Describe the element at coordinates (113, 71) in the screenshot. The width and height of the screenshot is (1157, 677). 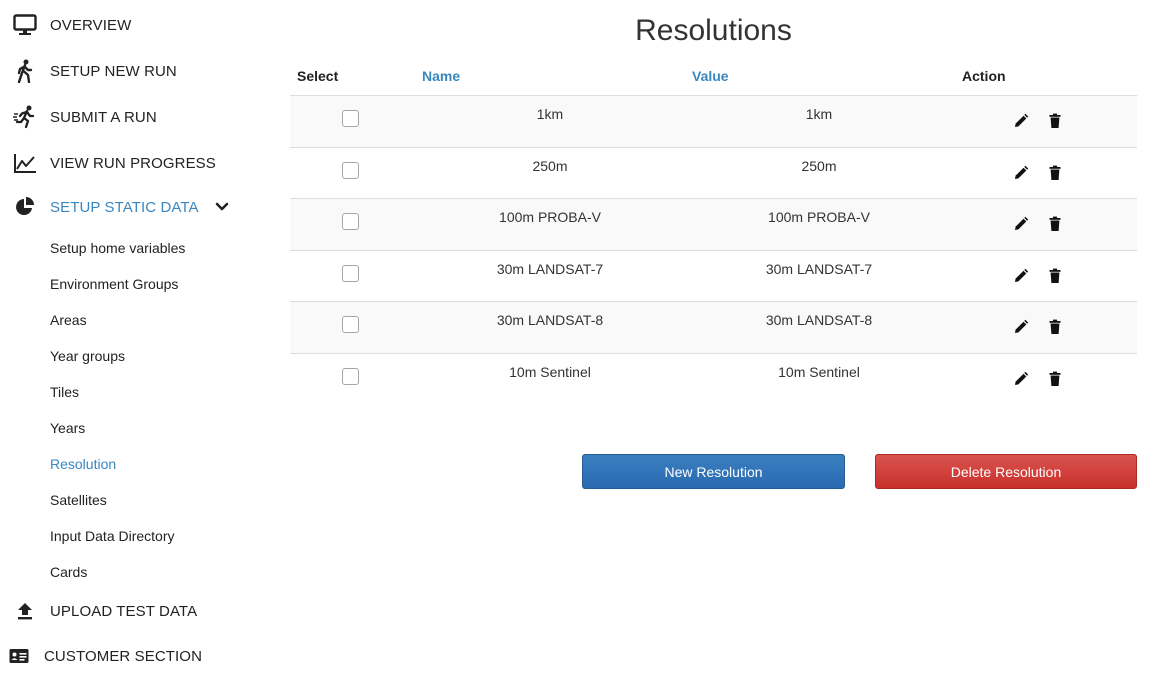
I see `nav-setup-new-run-label: SETUP NEW RUN` at that location.